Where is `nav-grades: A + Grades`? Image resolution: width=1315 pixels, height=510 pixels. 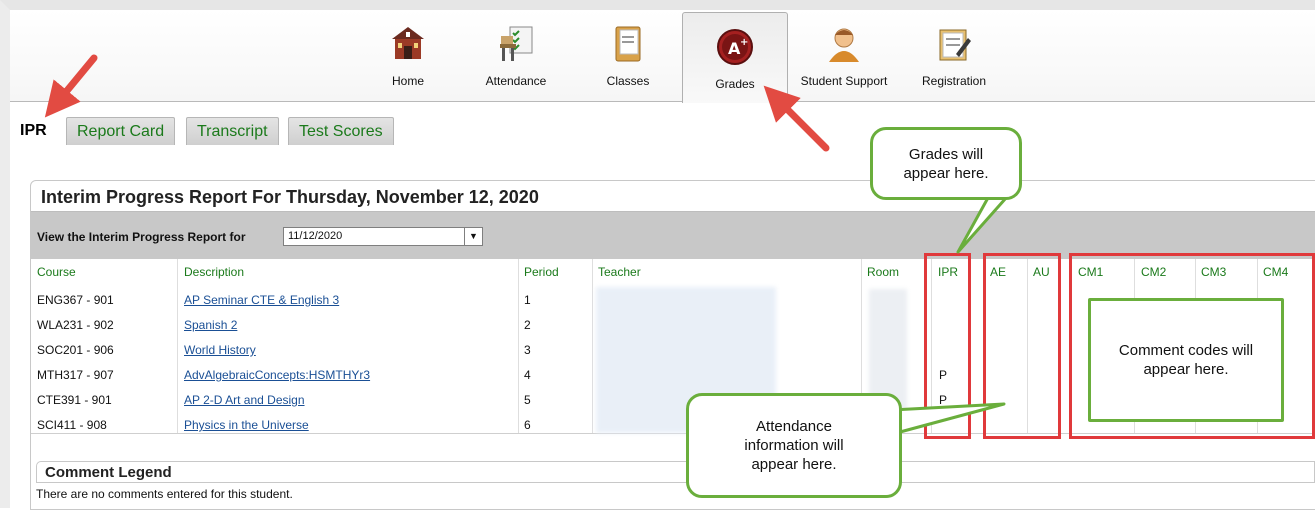
nav-grades: A + Grades is located at coordinates (735, 57).